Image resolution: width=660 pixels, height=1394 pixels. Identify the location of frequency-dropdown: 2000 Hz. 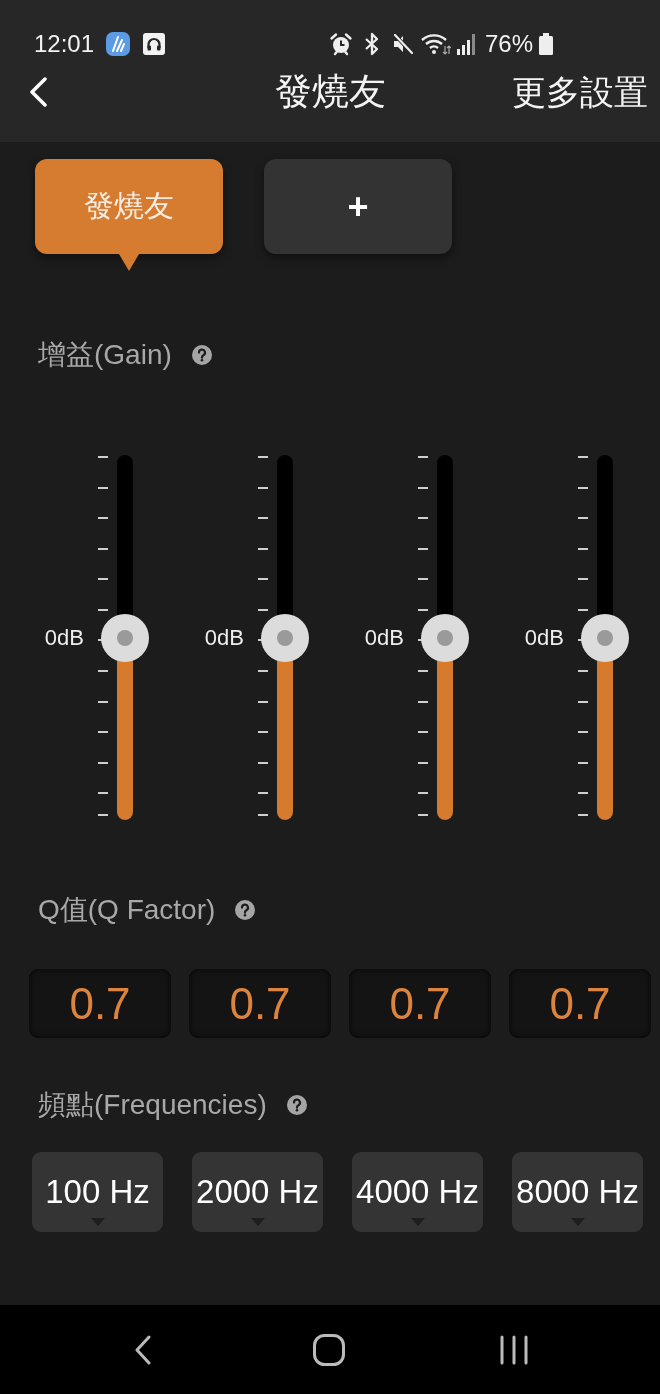
(257, 1192).